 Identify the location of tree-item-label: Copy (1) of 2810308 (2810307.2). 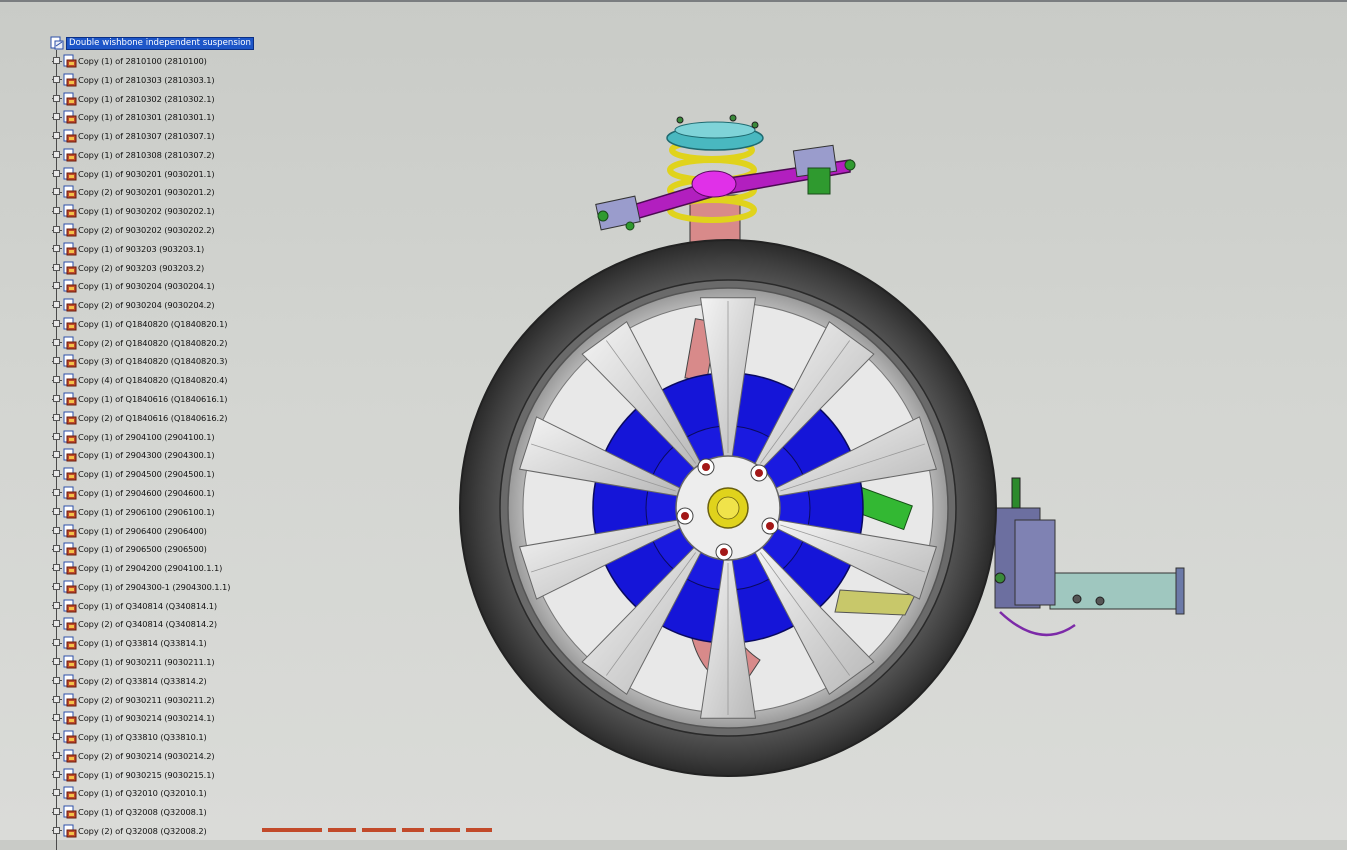
(146, 154).